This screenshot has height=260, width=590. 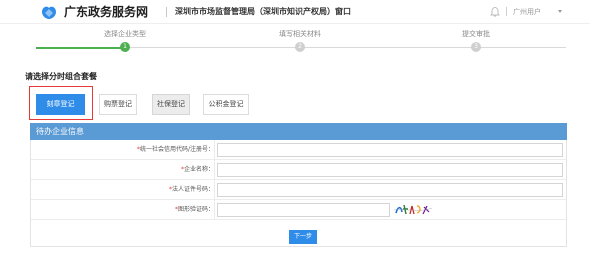 I want to click on site-name: 广东政务服务网, so click(x=106, y=12).